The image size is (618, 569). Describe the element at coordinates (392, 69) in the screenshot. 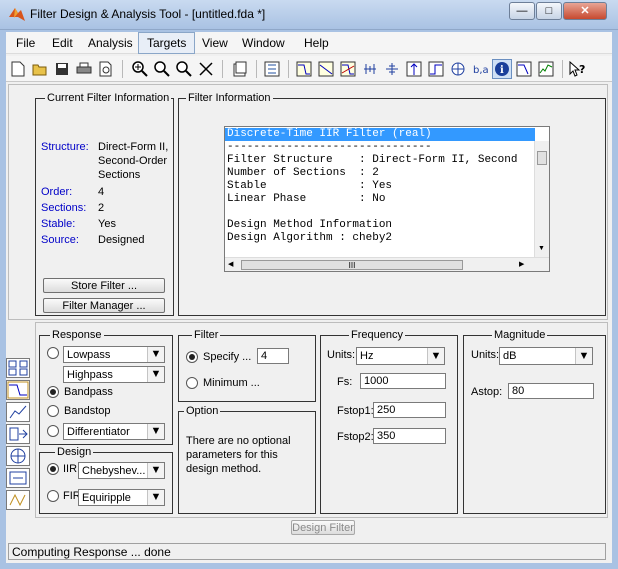

I see `phase-delay-button` at that location.